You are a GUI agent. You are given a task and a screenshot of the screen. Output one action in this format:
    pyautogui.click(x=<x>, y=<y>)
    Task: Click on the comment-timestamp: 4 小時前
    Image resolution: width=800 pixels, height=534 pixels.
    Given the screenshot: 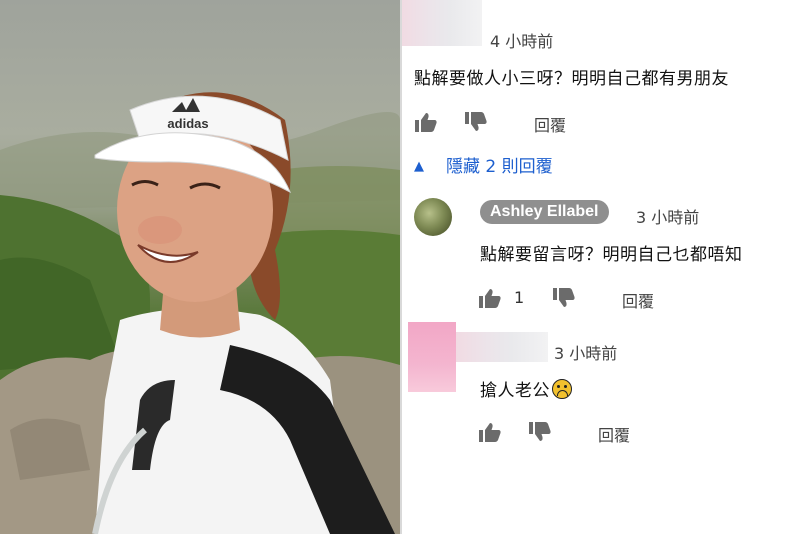 What is the action you would take?
    pyautogui.click(x=522, y=41)
    